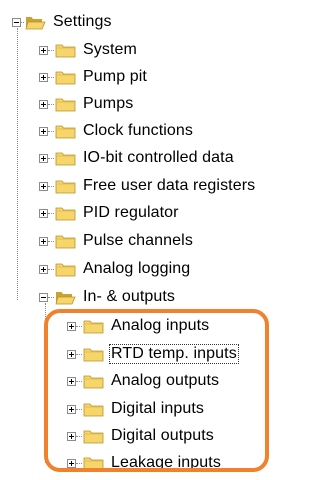 The width and height of the screenshot is (320, 480). What do you see at coordinates (129, 296) in the screenshot?
I see `tree-item-label: In- & outputs` at bounding box center [129, 296].